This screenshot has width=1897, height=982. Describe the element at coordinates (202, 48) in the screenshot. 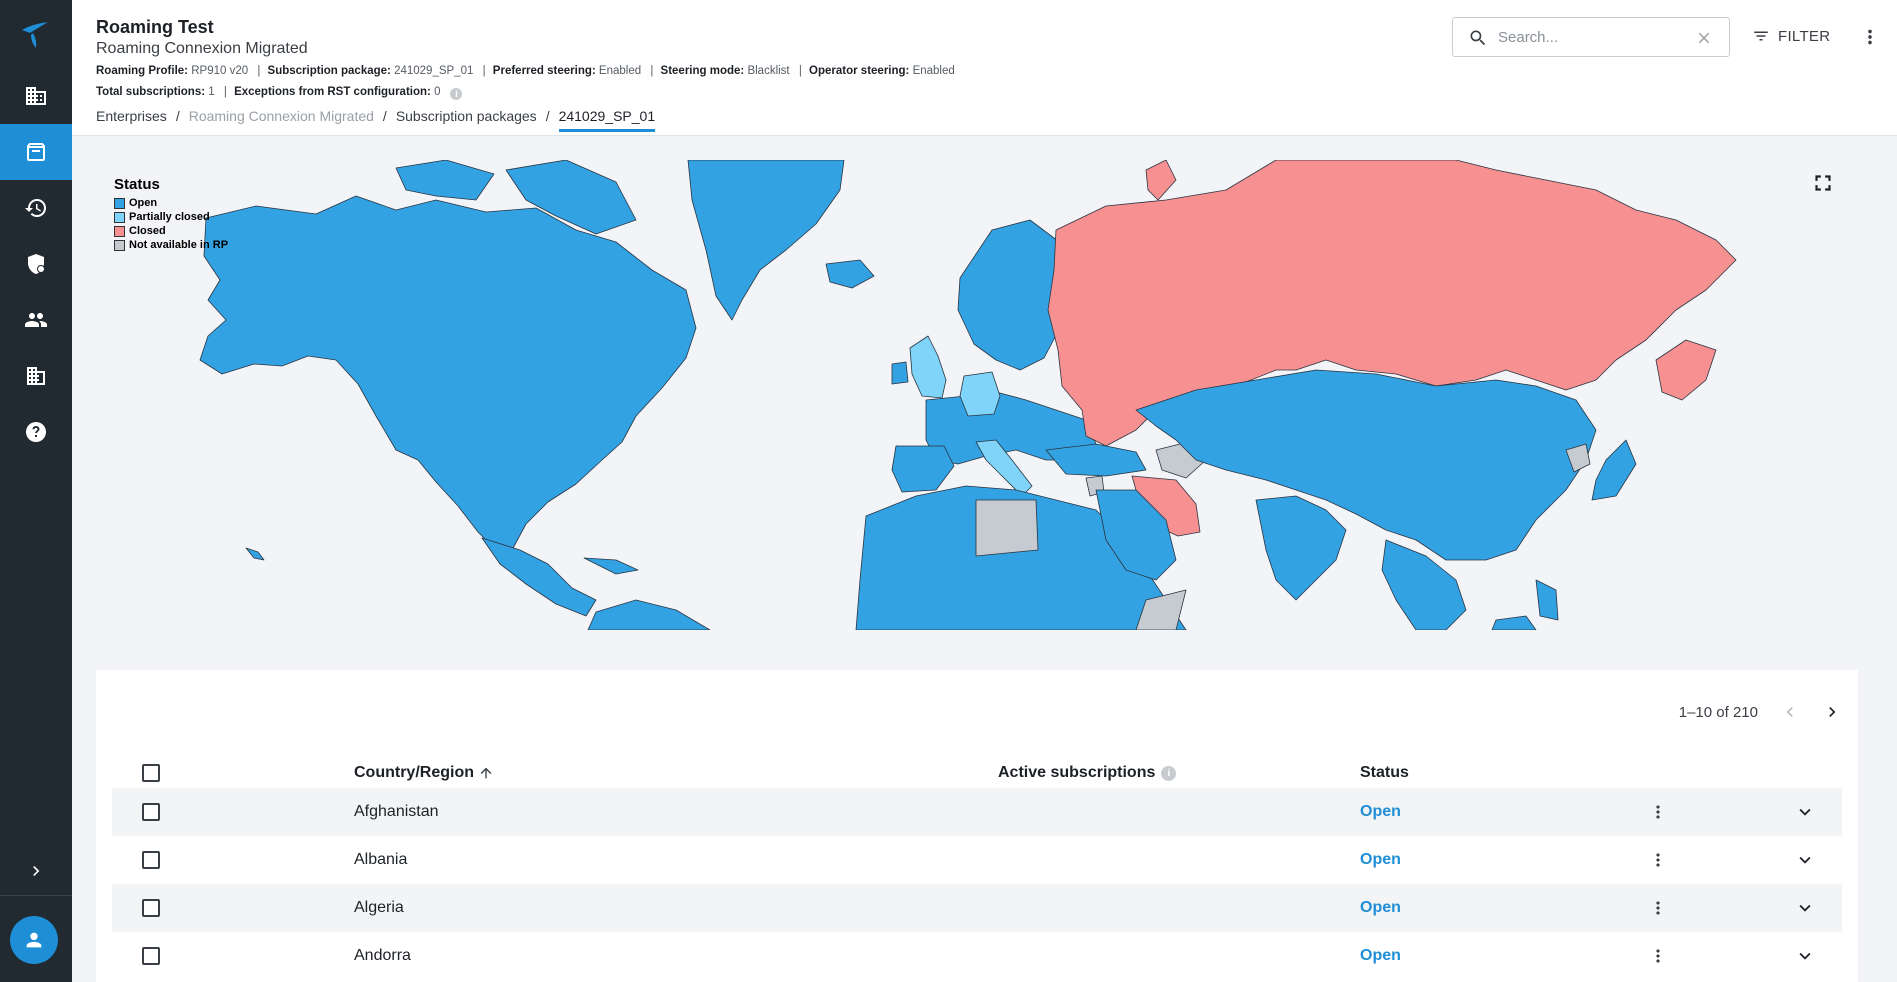

I see `page-subtitle: Roaming Connexion Migrated` at that location.